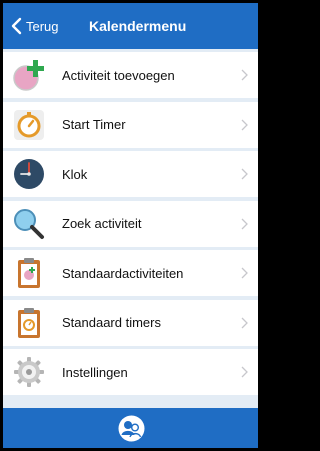  What do you see at coordinates (130, 372) in the screenshot?
I see `menu-item-instellingen: Instellingen` at bounding box center [130, 372].